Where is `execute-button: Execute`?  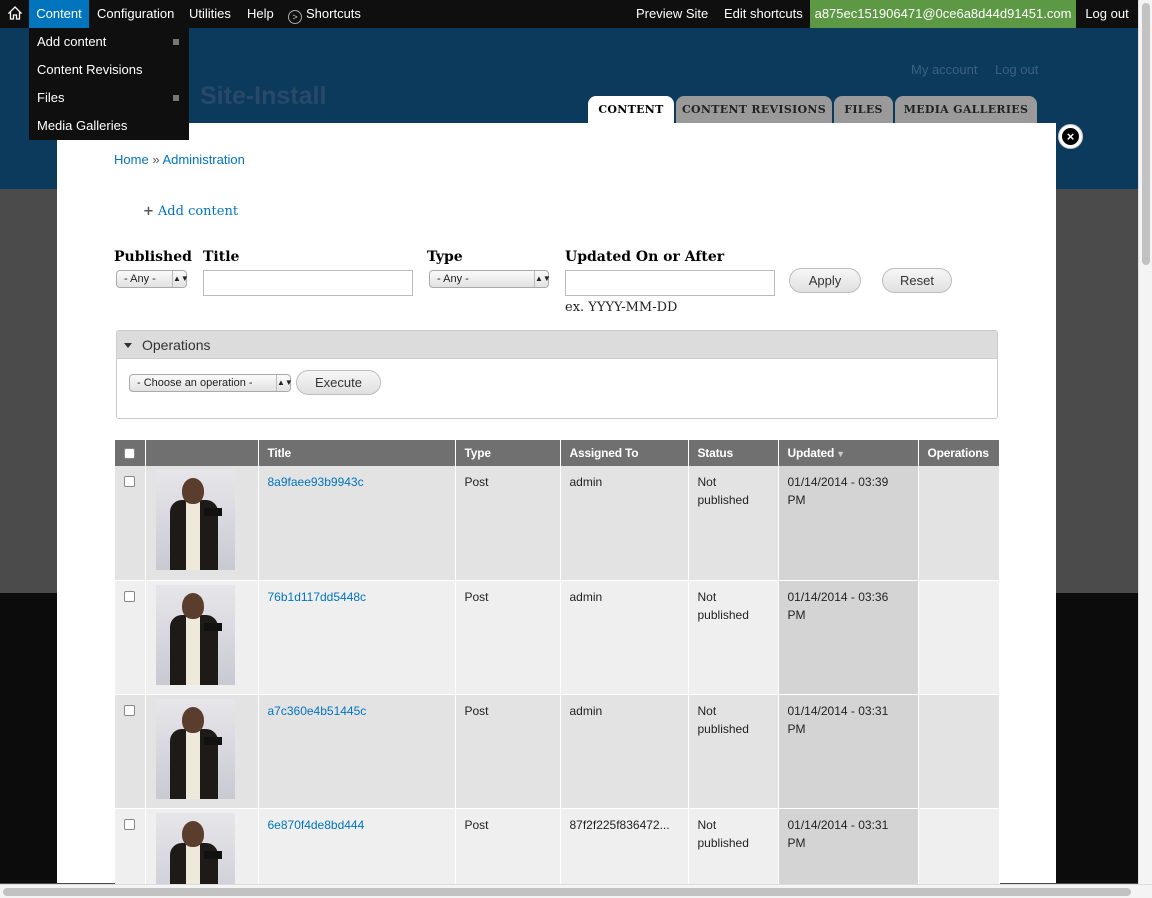 execute-button: Execute is located at coordinates (338, 382).